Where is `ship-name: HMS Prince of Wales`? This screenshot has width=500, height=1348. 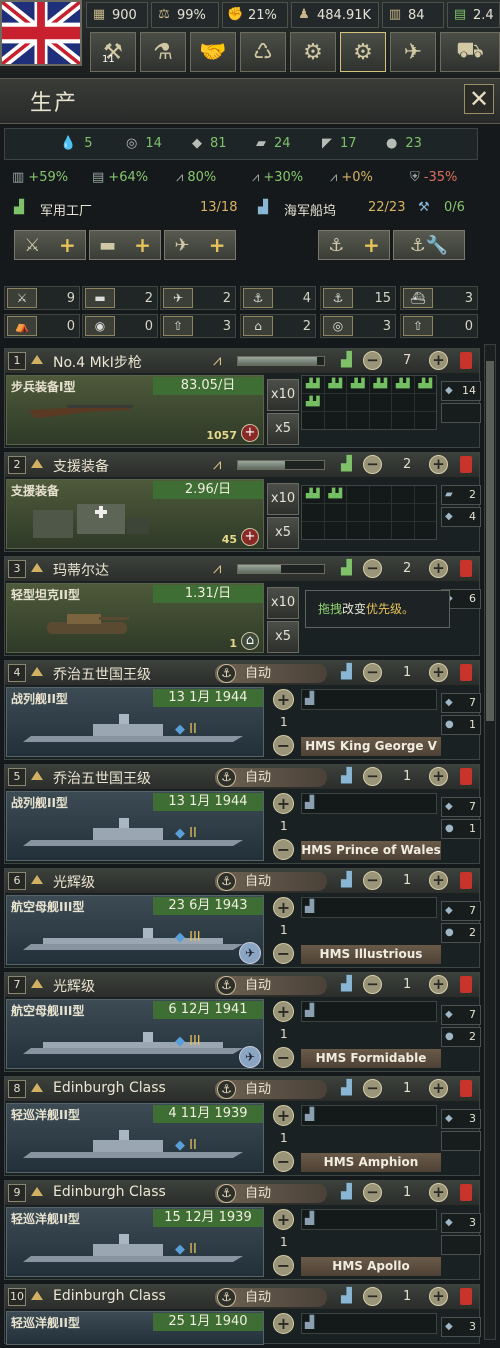
ship-name: HMS Prince of Wales is located at coordinates (371, 850).